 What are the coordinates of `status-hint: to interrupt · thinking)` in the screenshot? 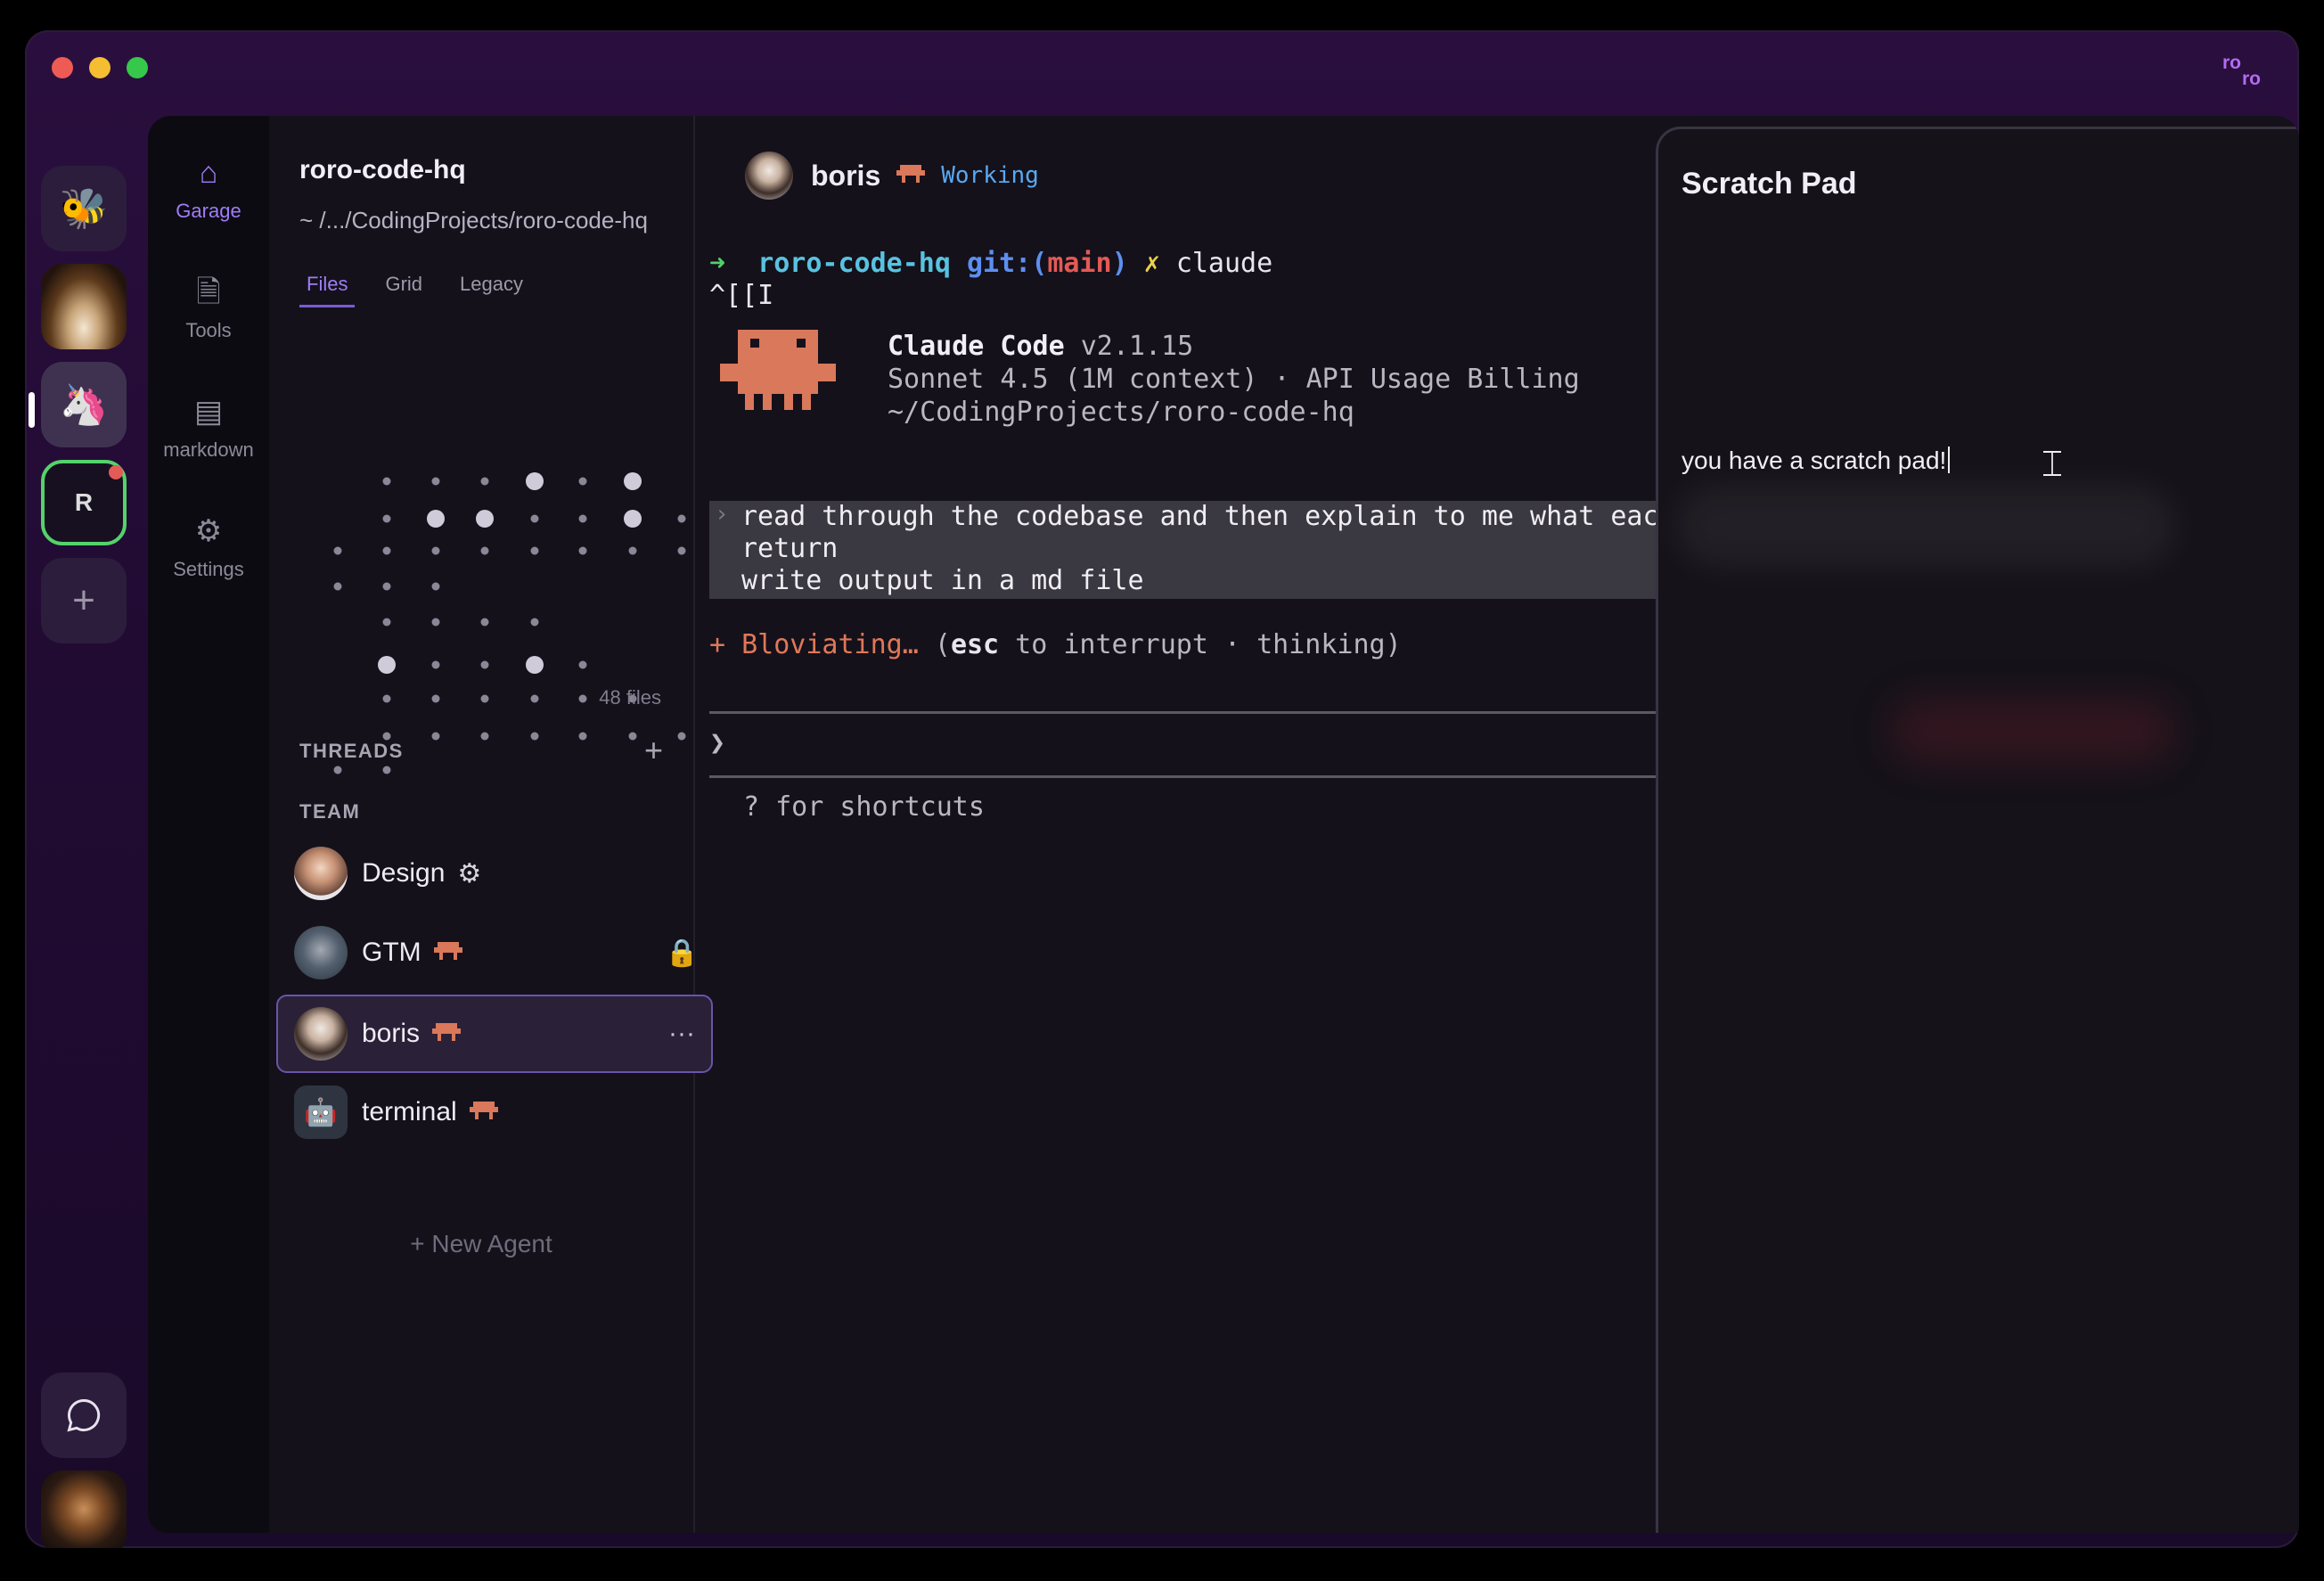 It's located at (1200, 644).